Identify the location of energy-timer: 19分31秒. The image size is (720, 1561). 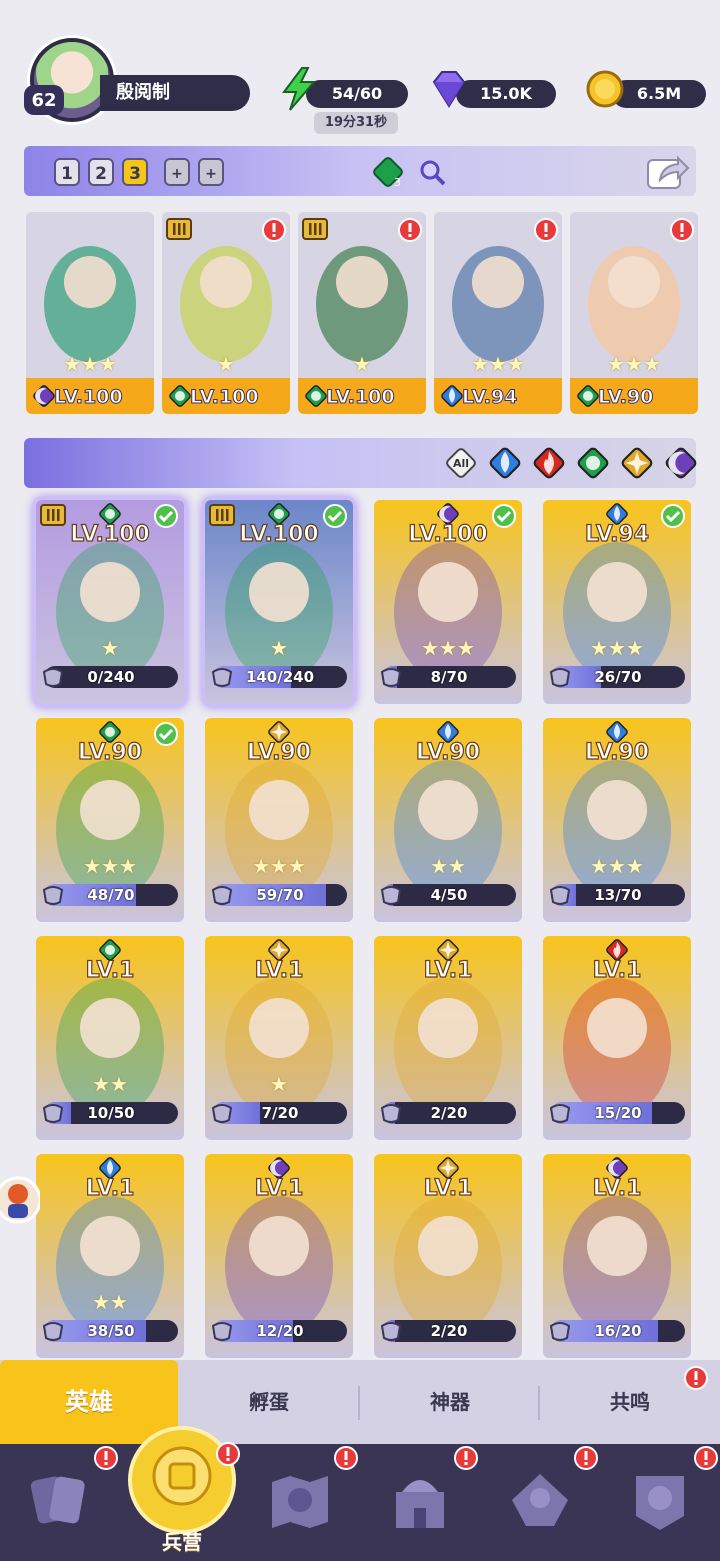
(356, 123).